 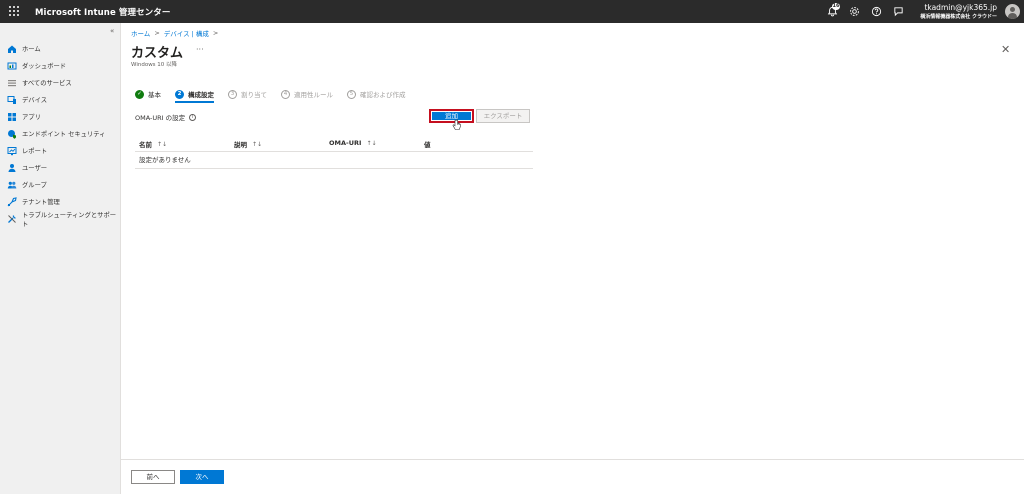 I want to click on all-services-icon, so click(x=12, y=83).